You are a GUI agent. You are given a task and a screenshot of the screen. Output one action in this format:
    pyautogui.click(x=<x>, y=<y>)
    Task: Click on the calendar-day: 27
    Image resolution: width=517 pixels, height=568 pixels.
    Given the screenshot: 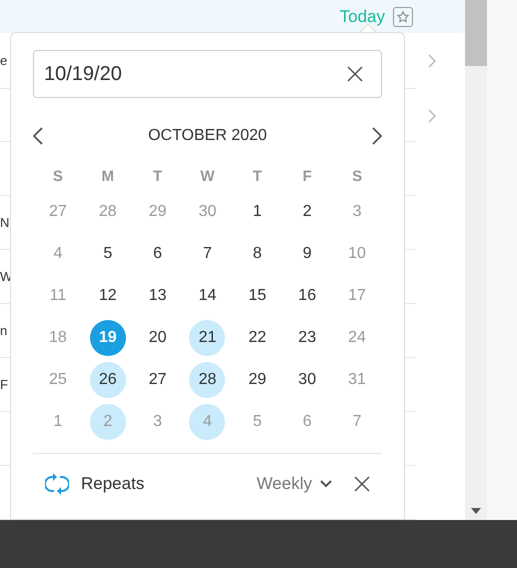 What is the action you would take?
    pyautogui.click(x=158, y=380)
    